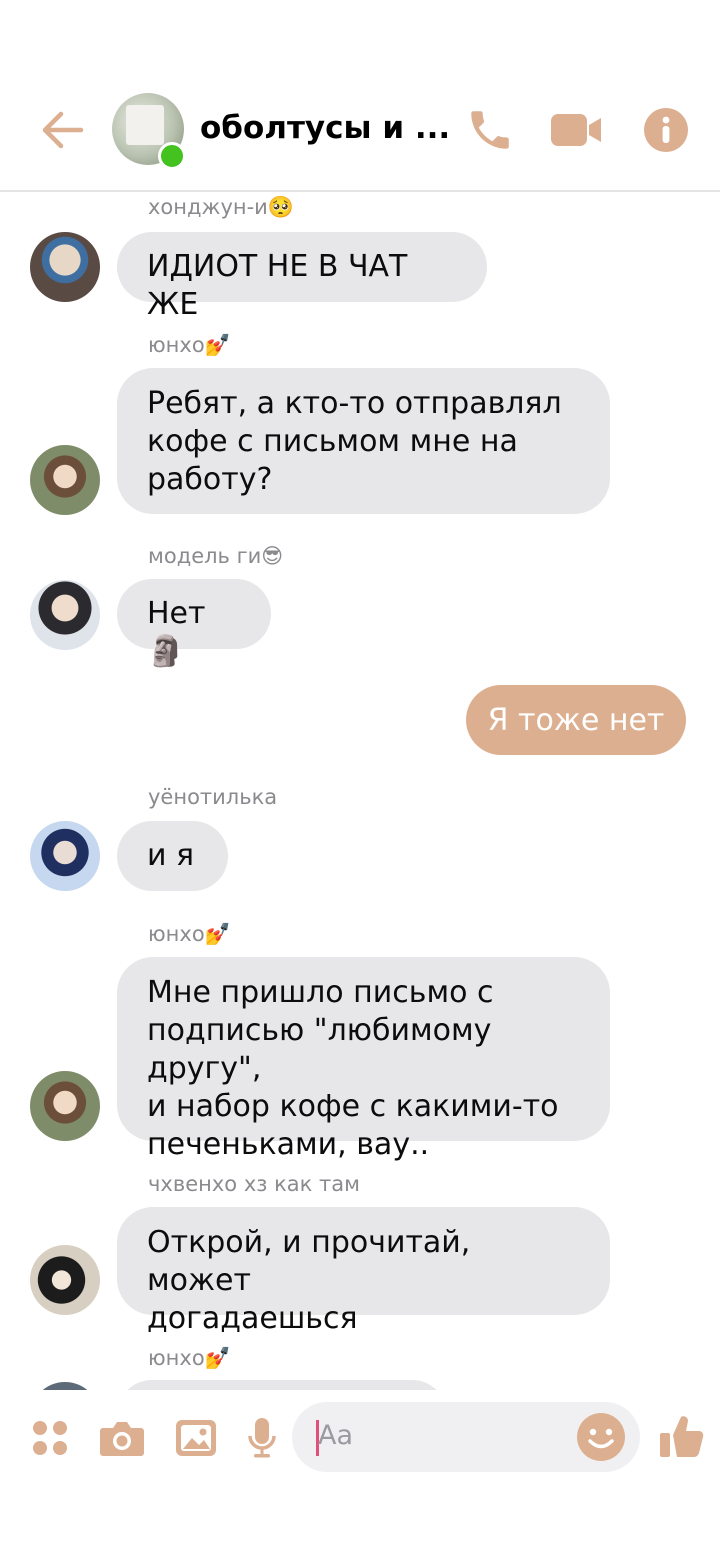 The height and width of the screenshot is (1560, 720). I want to click on sender-name: уёнотилька, so click(213, 797).